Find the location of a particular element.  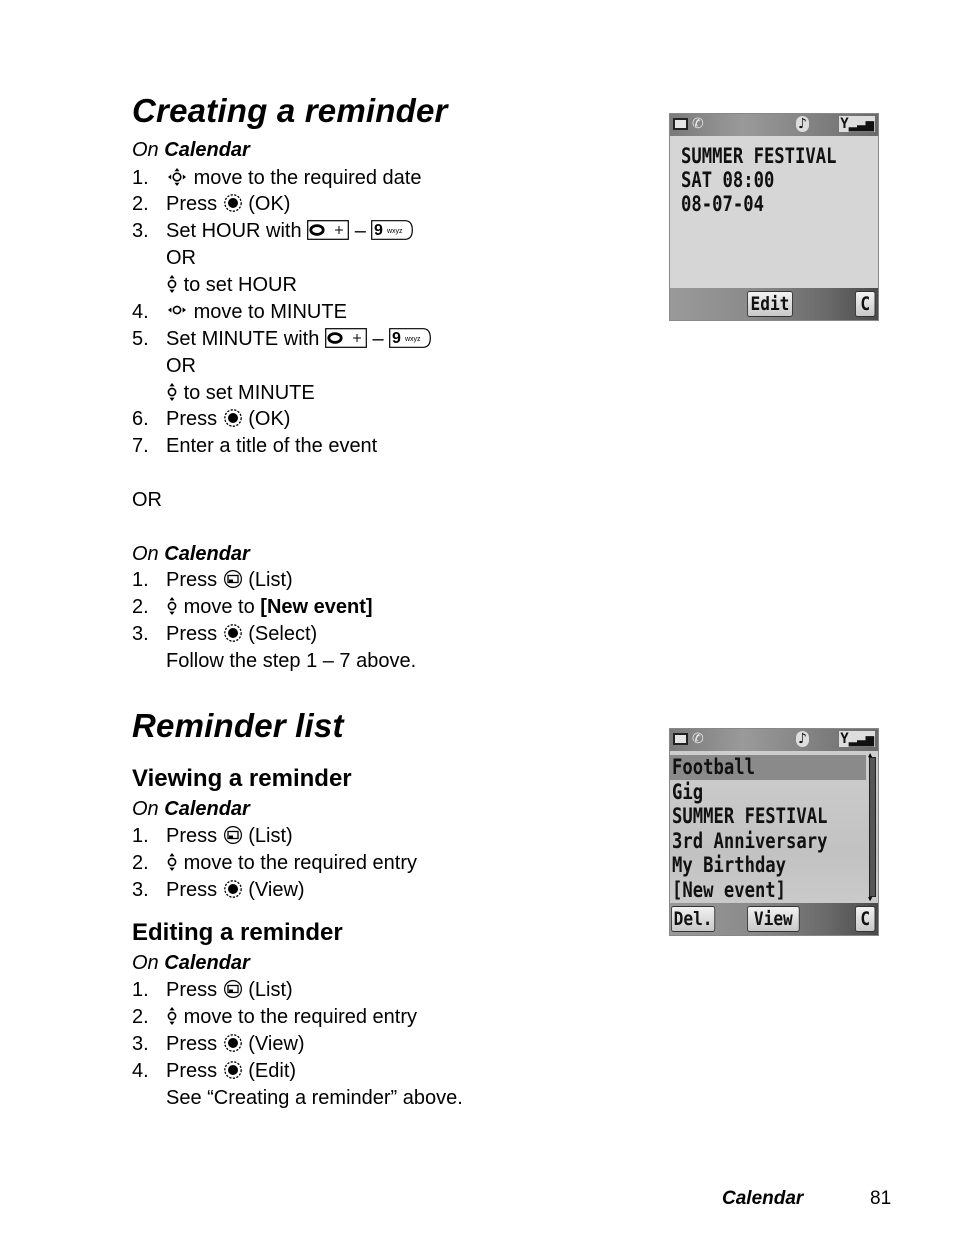

scrollbar-thumb is located at coordinates (872, 827).